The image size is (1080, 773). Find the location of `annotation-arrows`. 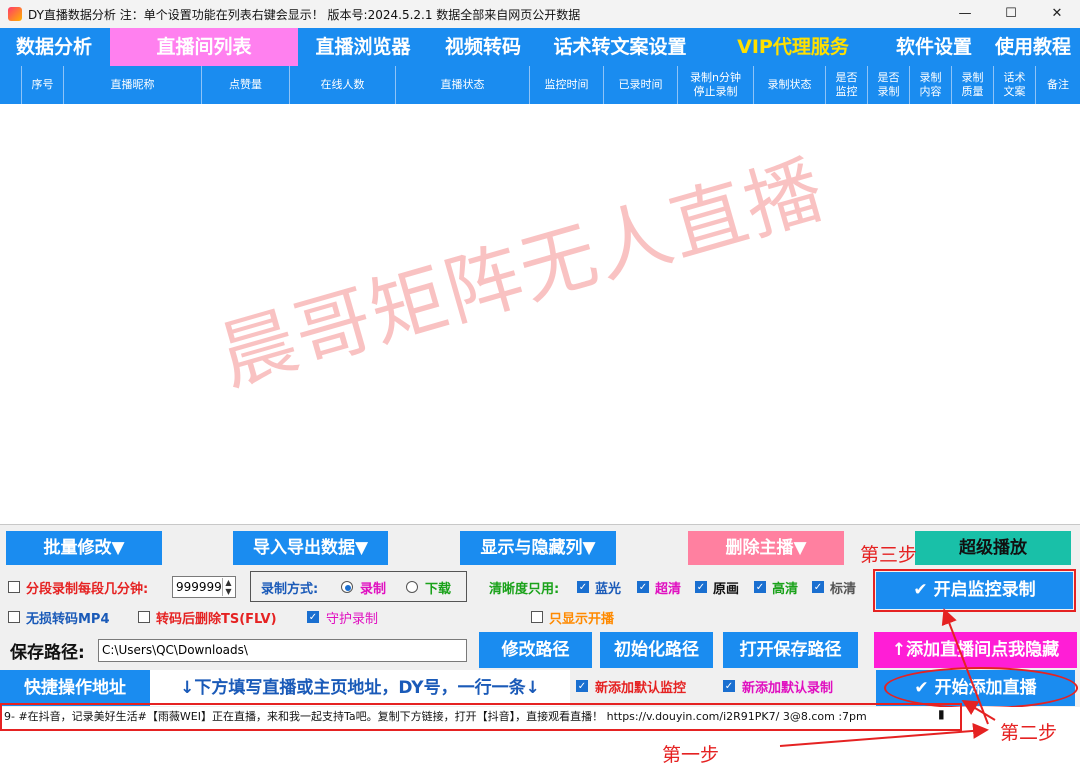

annotation-arrows is located at coordinates (887, 677).